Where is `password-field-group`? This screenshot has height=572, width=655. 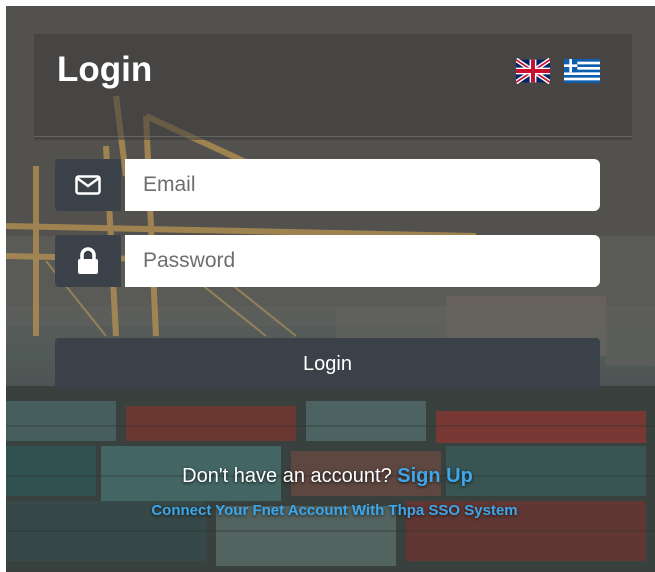 password-field-group is located at coordinates (327, 261).